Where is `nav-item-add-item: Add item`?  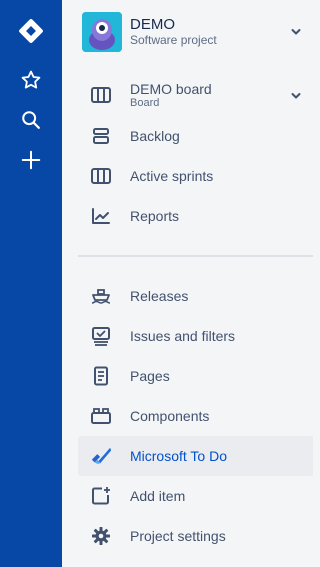 nav-item-add-item: Add item is located at coordinates (195, 496).